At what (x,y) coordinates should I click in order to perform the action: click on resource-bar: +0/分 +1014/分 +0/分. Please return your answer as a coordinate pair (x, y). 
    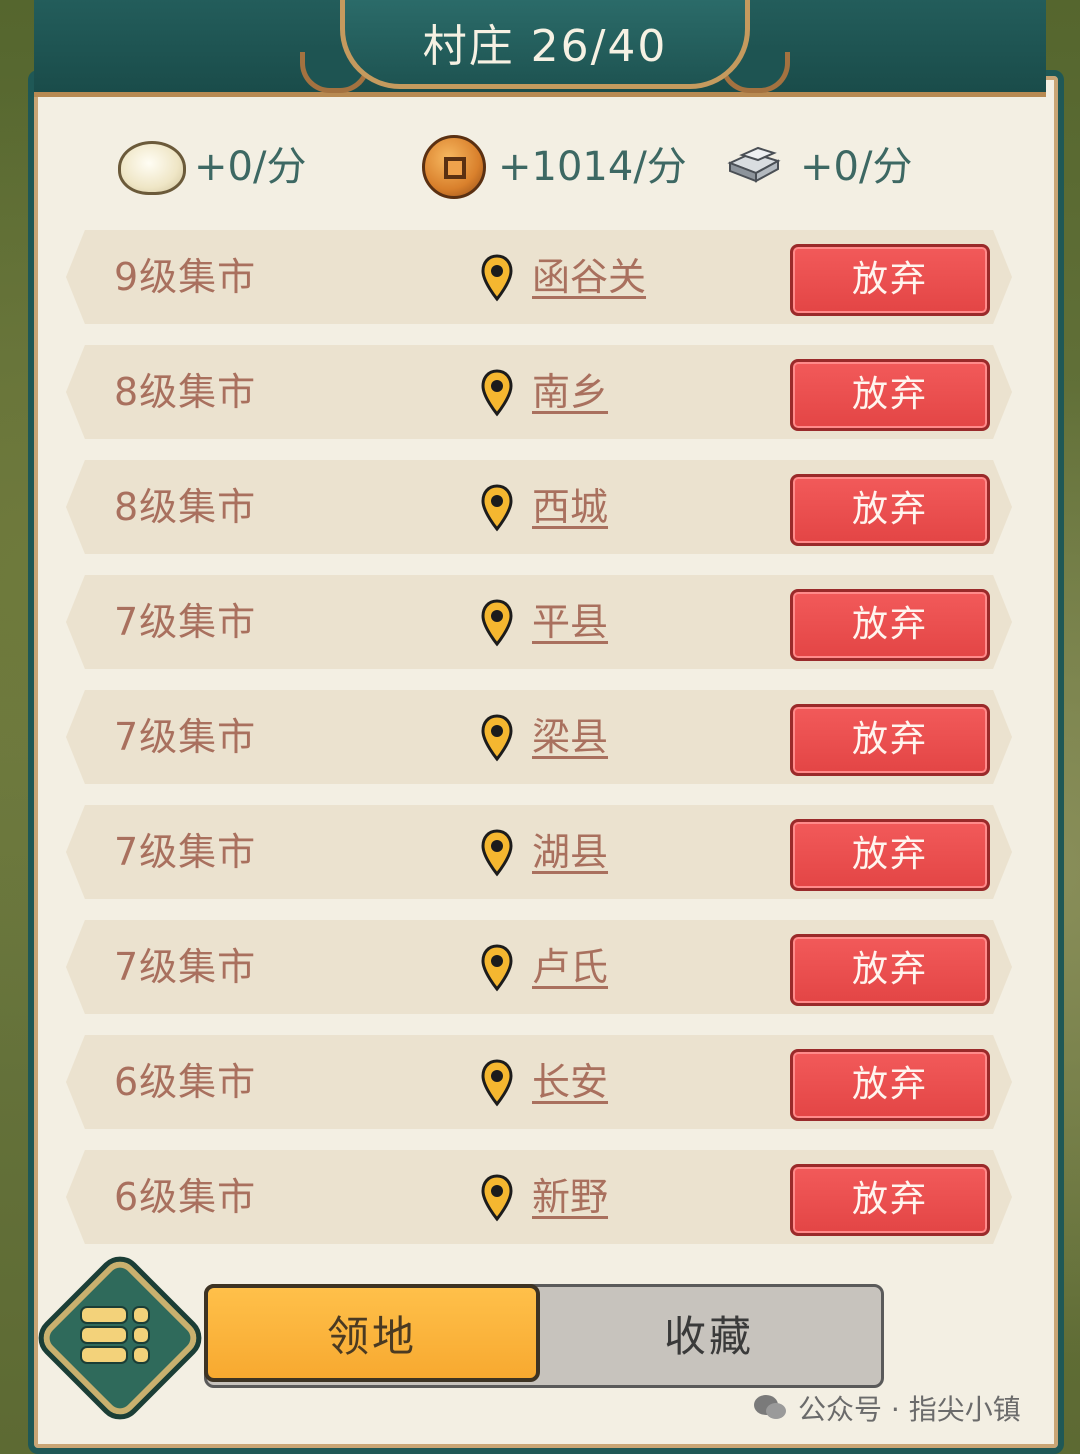
    Looking at the image, I should click on (540, 163).